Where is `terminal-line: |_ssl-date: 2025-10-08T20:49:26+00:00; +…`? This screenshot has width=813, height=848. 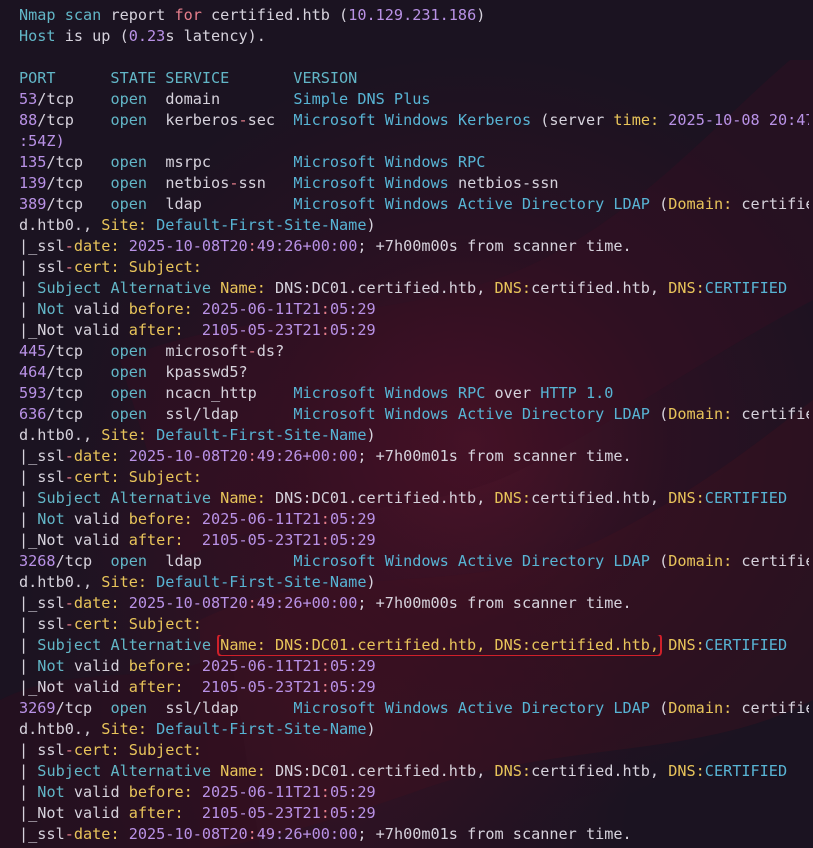 terminal-line: |_ssl-date: 2025-10-08T20:49:26+00:00; +… is located at coordinates (414, 603).